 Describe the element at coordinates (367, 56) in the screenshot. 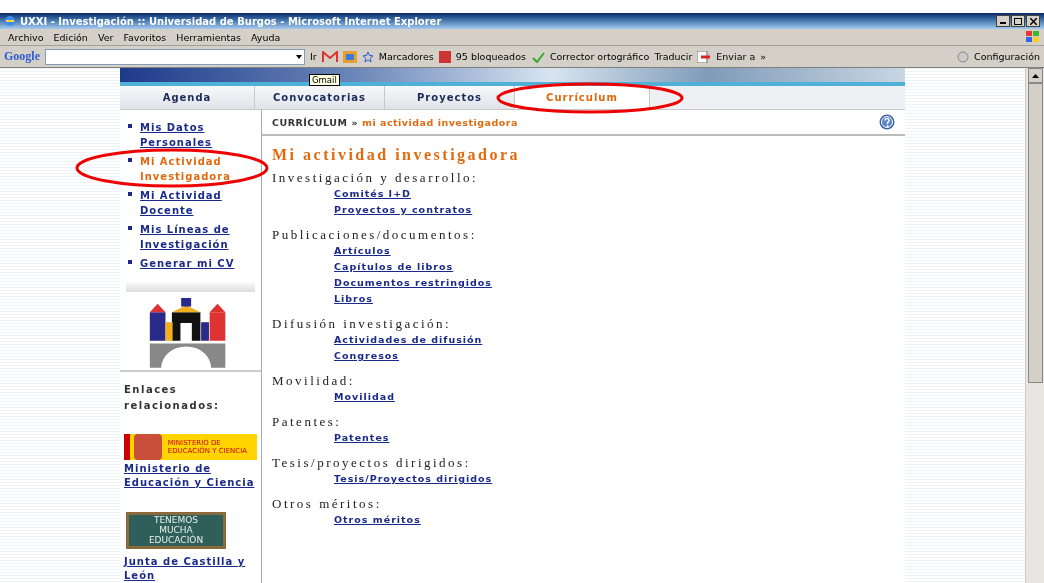

I see `star-icon` at that location.